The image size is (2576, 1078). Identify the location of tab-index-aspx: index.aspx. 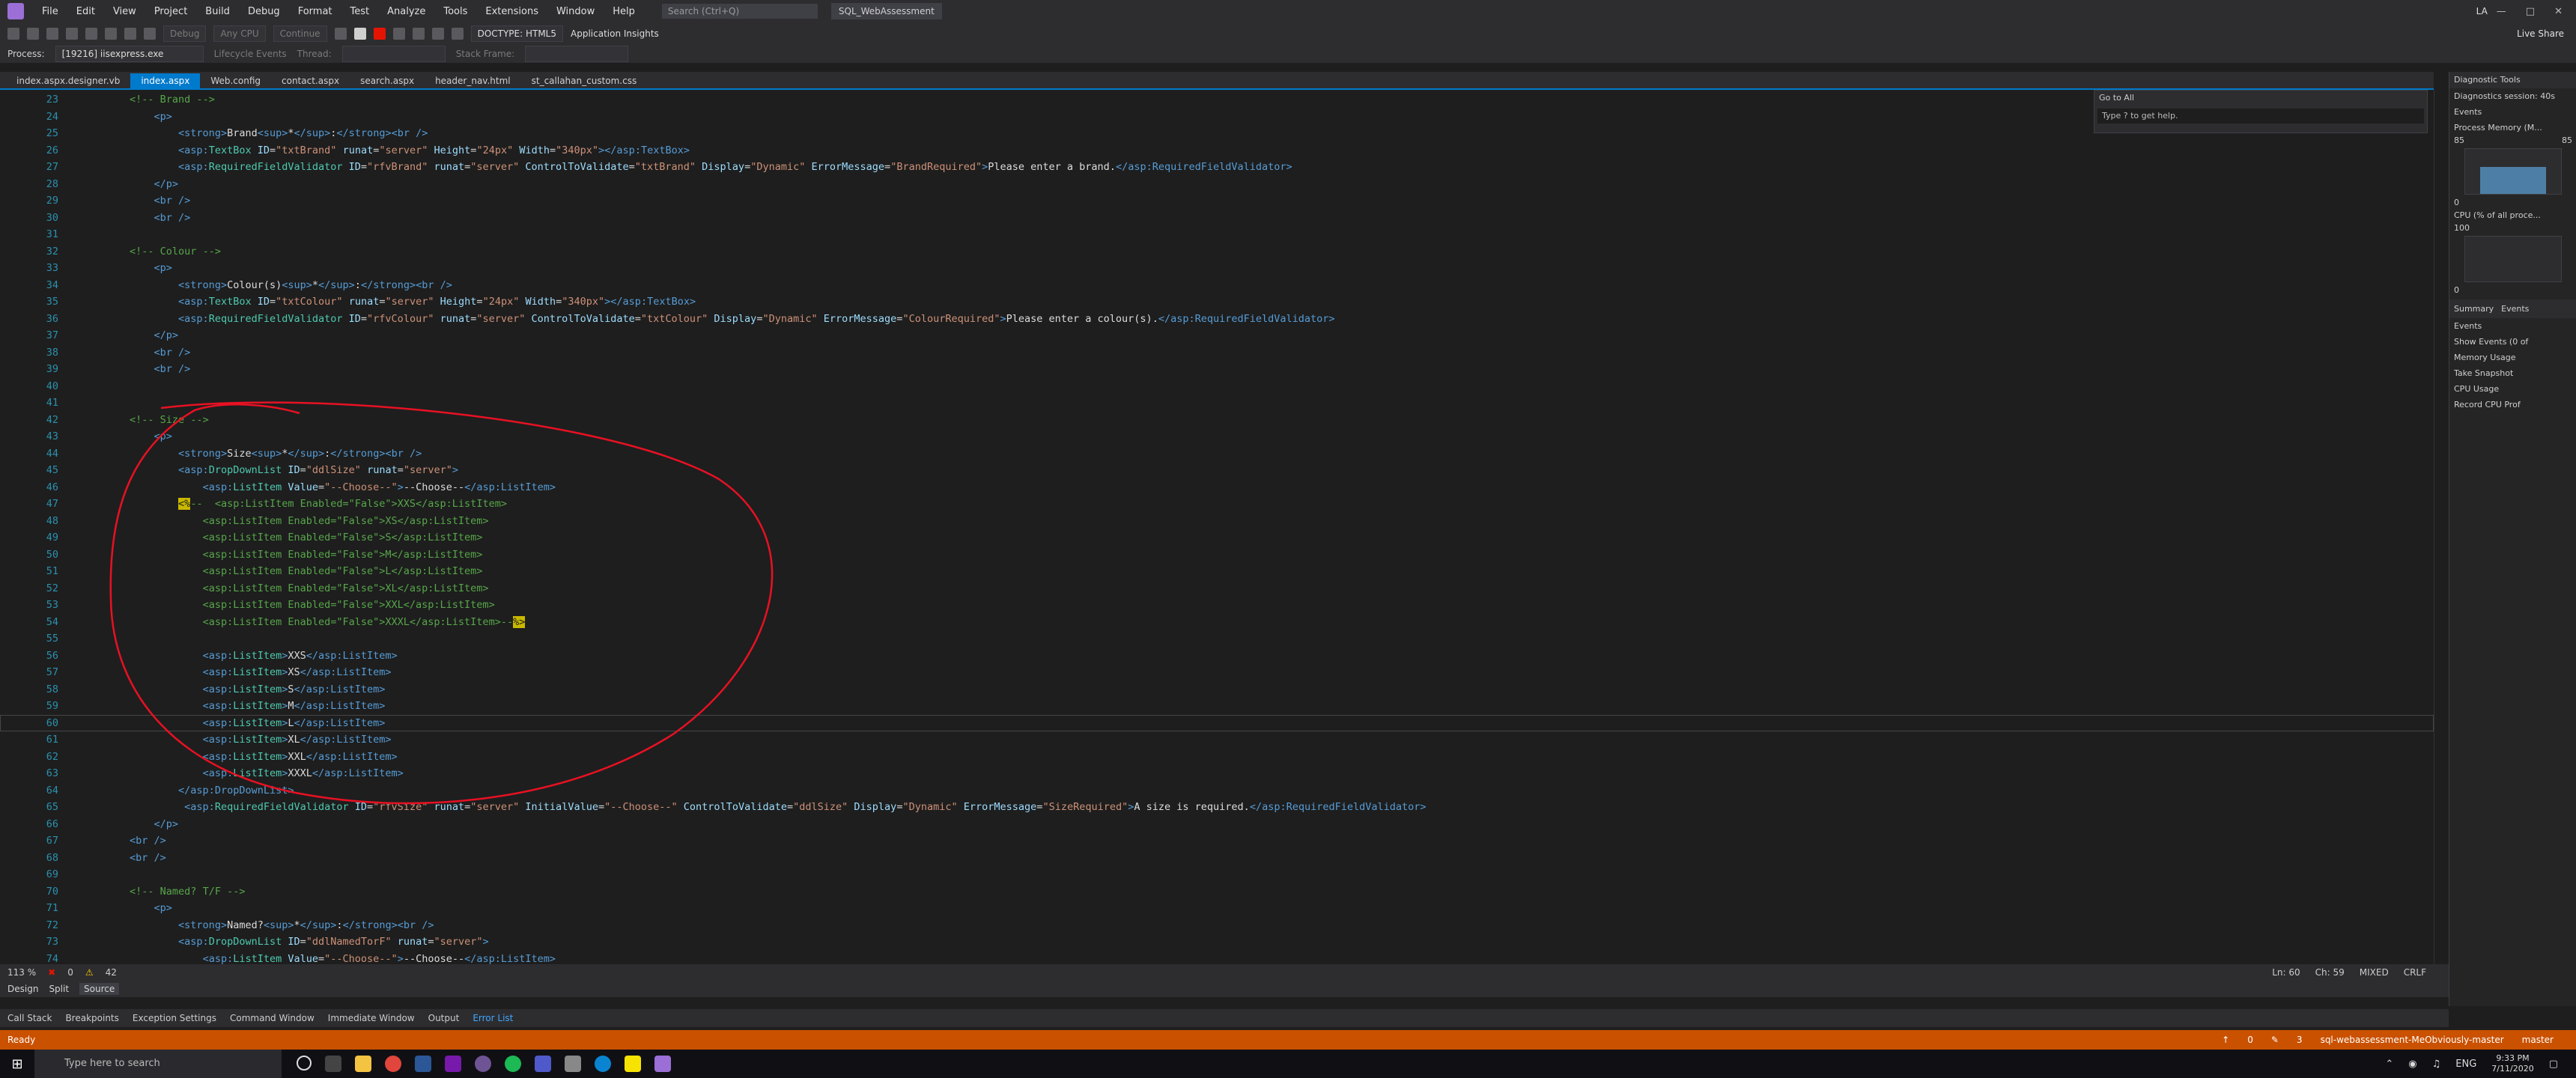
(165, 80).